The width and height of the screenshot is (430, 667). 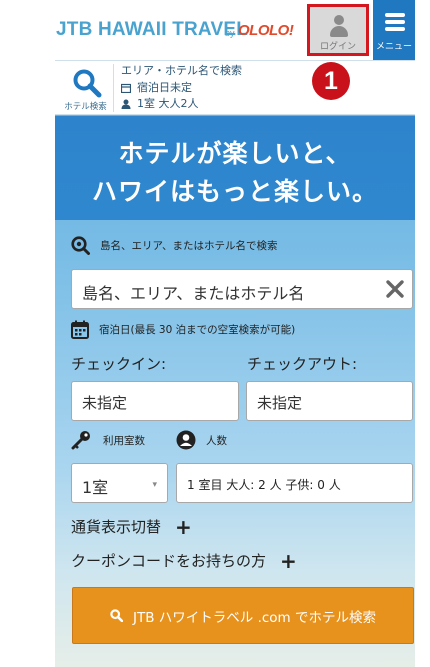 I want to click on destination-placeholder: 島名、エリア、またはホテル名, so click(x=193, y=293).